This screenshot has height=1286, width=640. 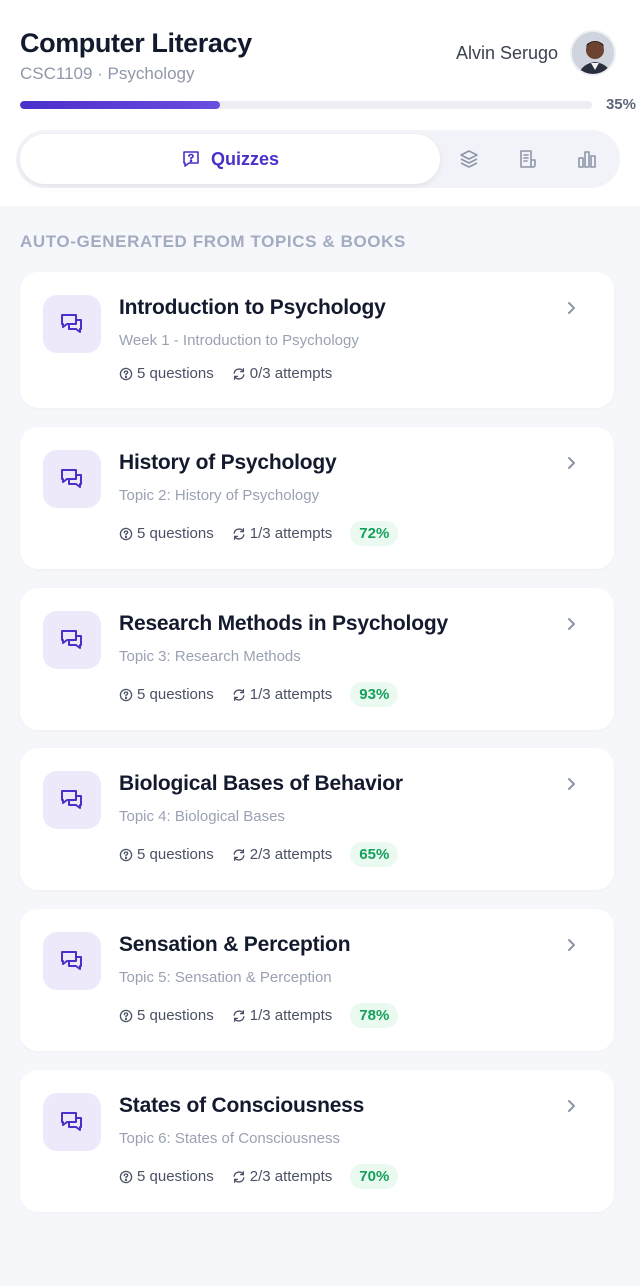 What do you see at coordinates (283, 623) in the screenshot?
I see `quiz-title: Research Methods in Psychology` at bounding box center [283, 623].